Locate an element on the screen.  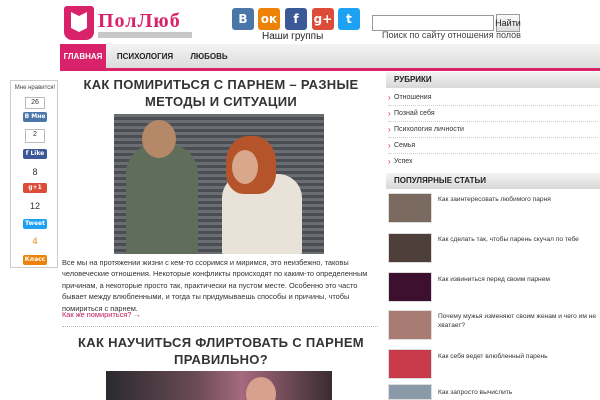
category-item-personality: Психология личности is located at coordinates (493, 129).